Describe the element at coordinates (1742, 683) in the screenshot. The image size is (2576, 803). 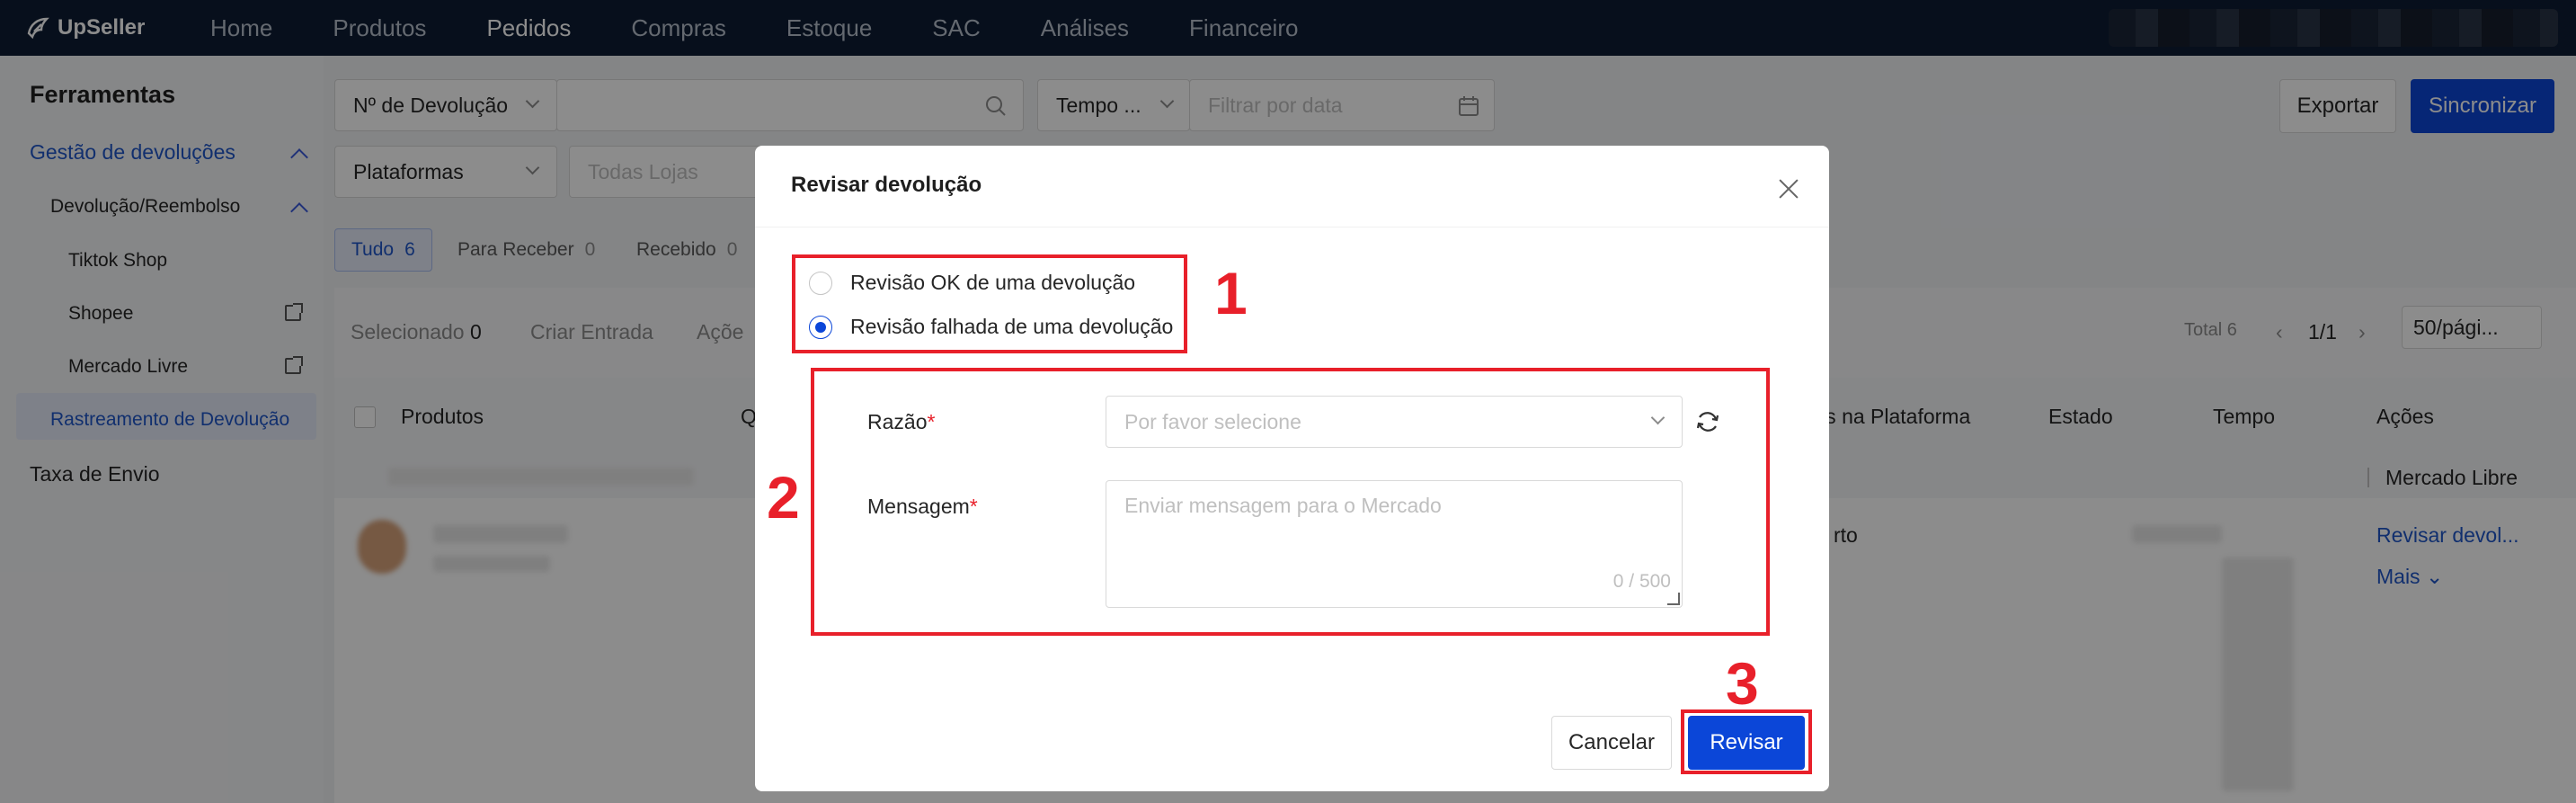
I see `annotation-number-3: 3` at that location.